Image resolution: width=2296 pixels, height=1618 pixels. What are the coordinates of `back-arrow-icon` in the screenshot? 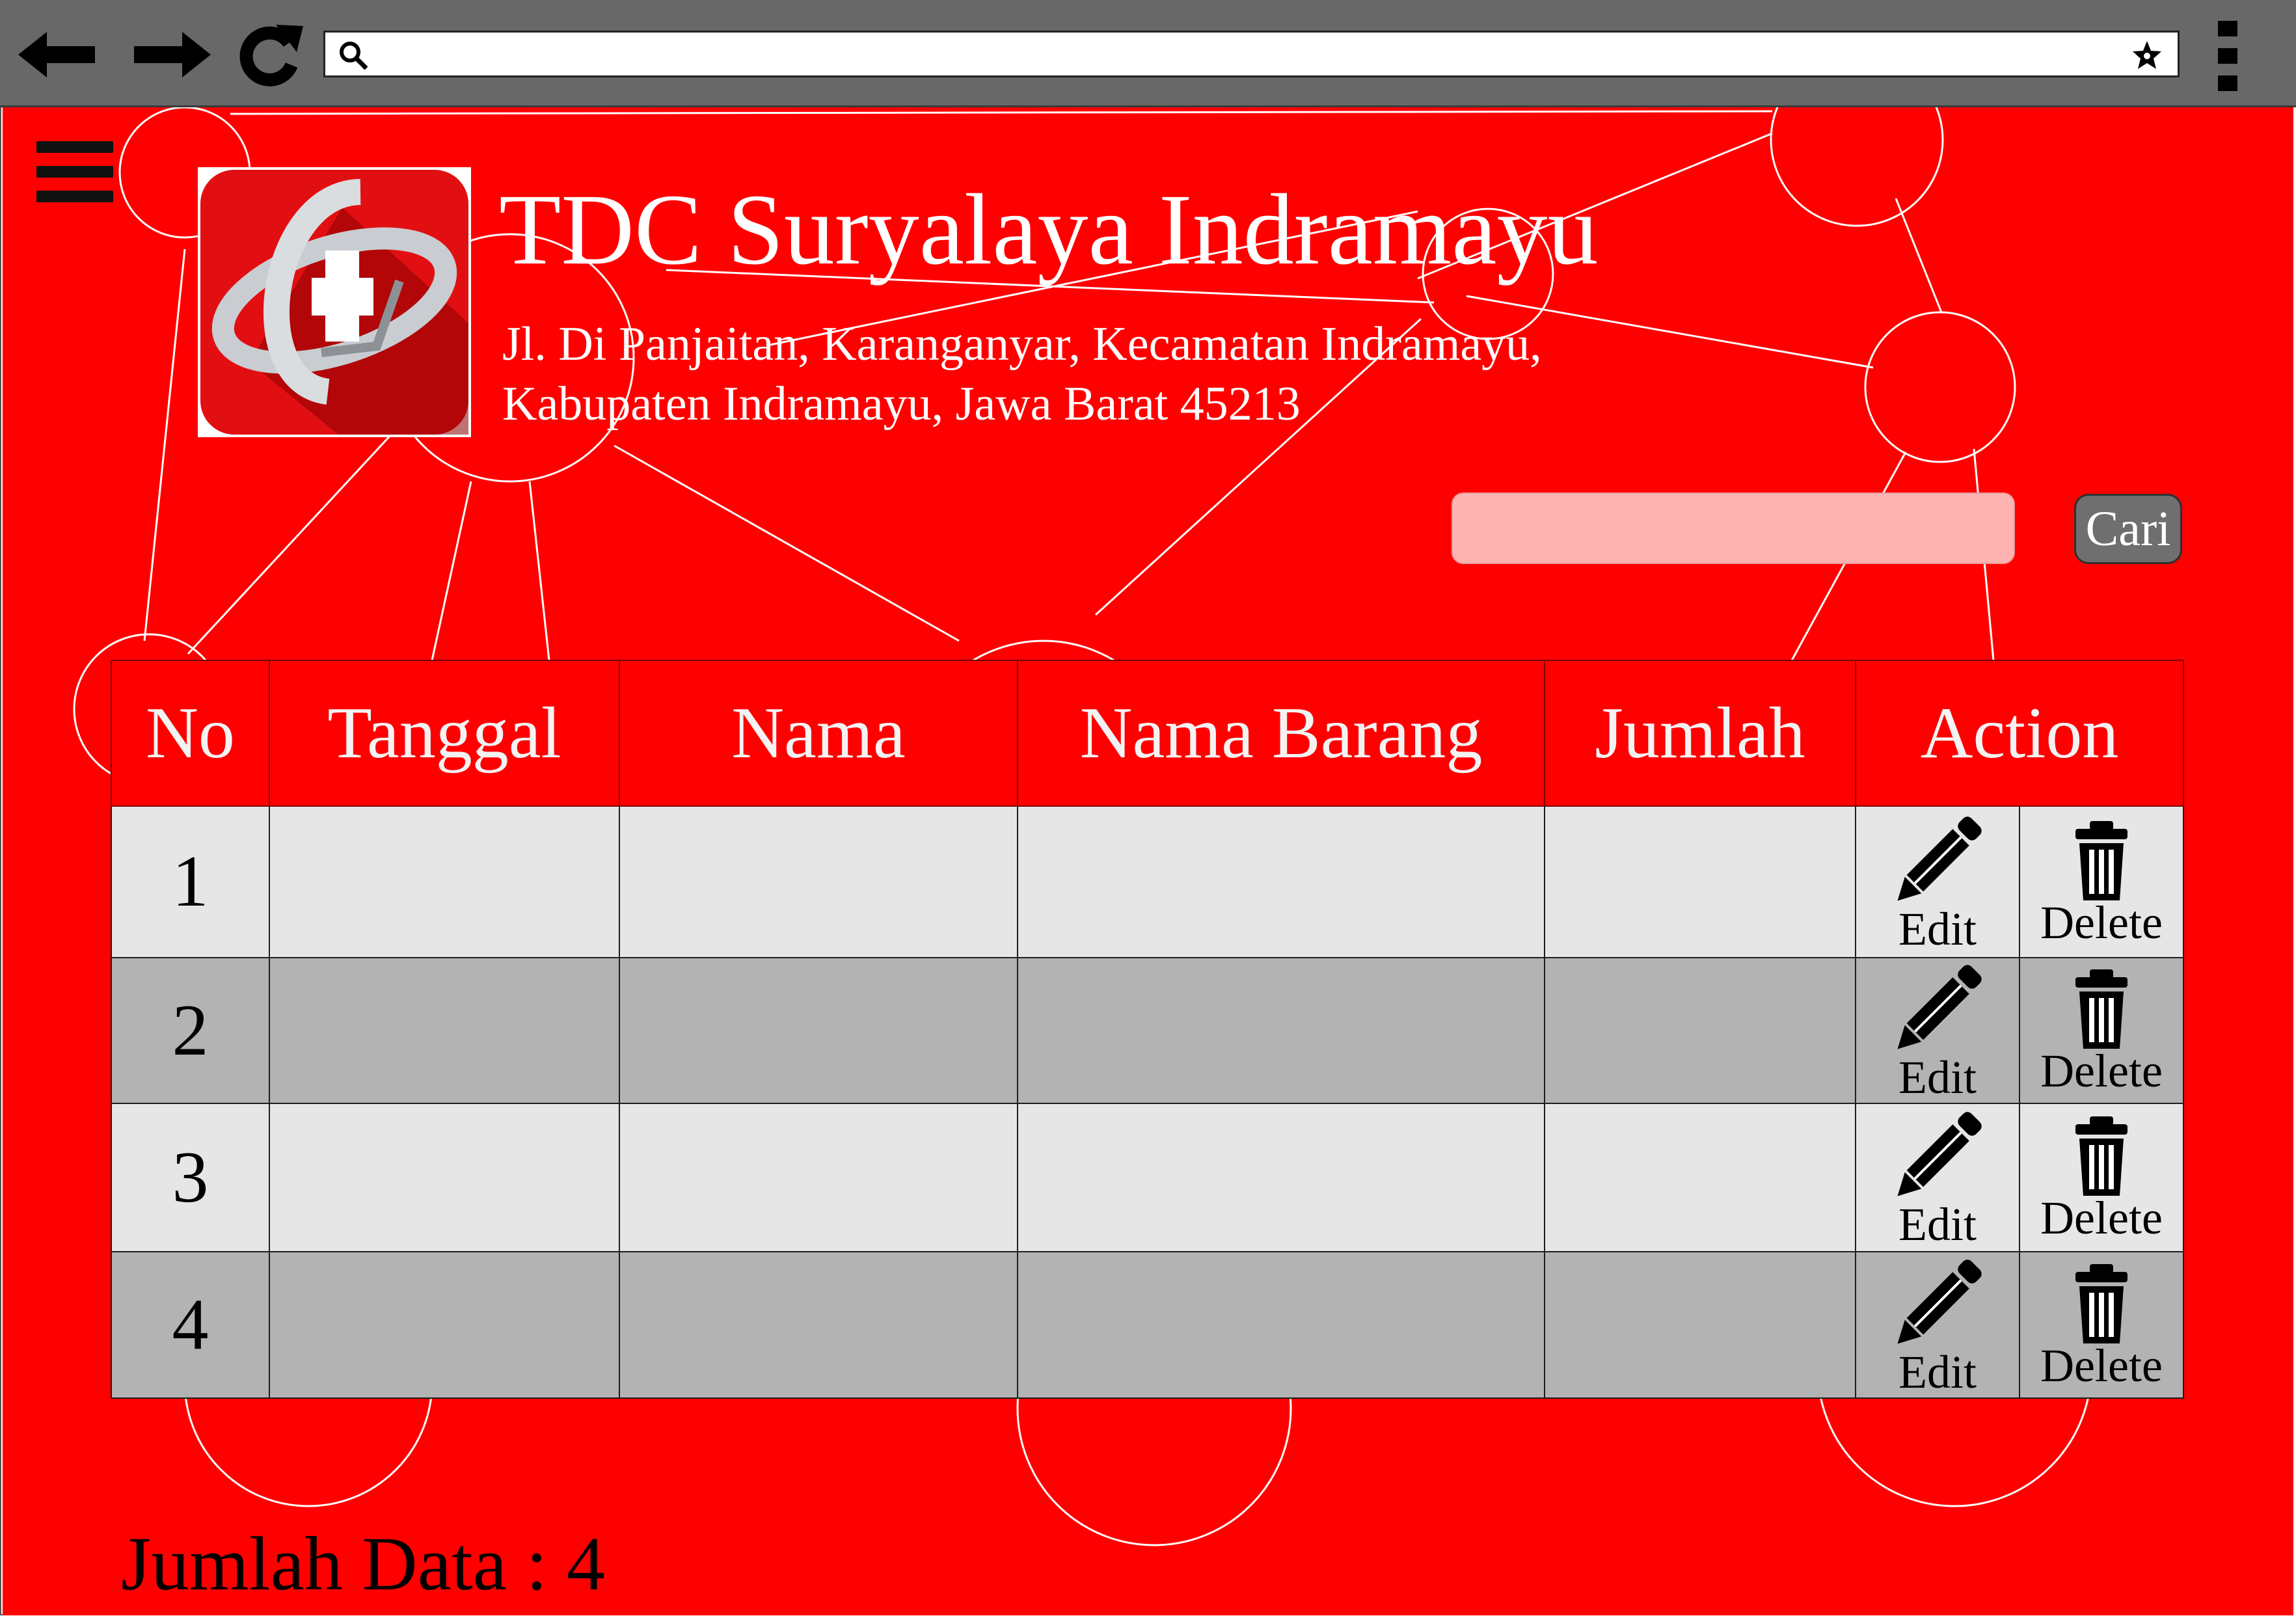 It's located at (56, 54).